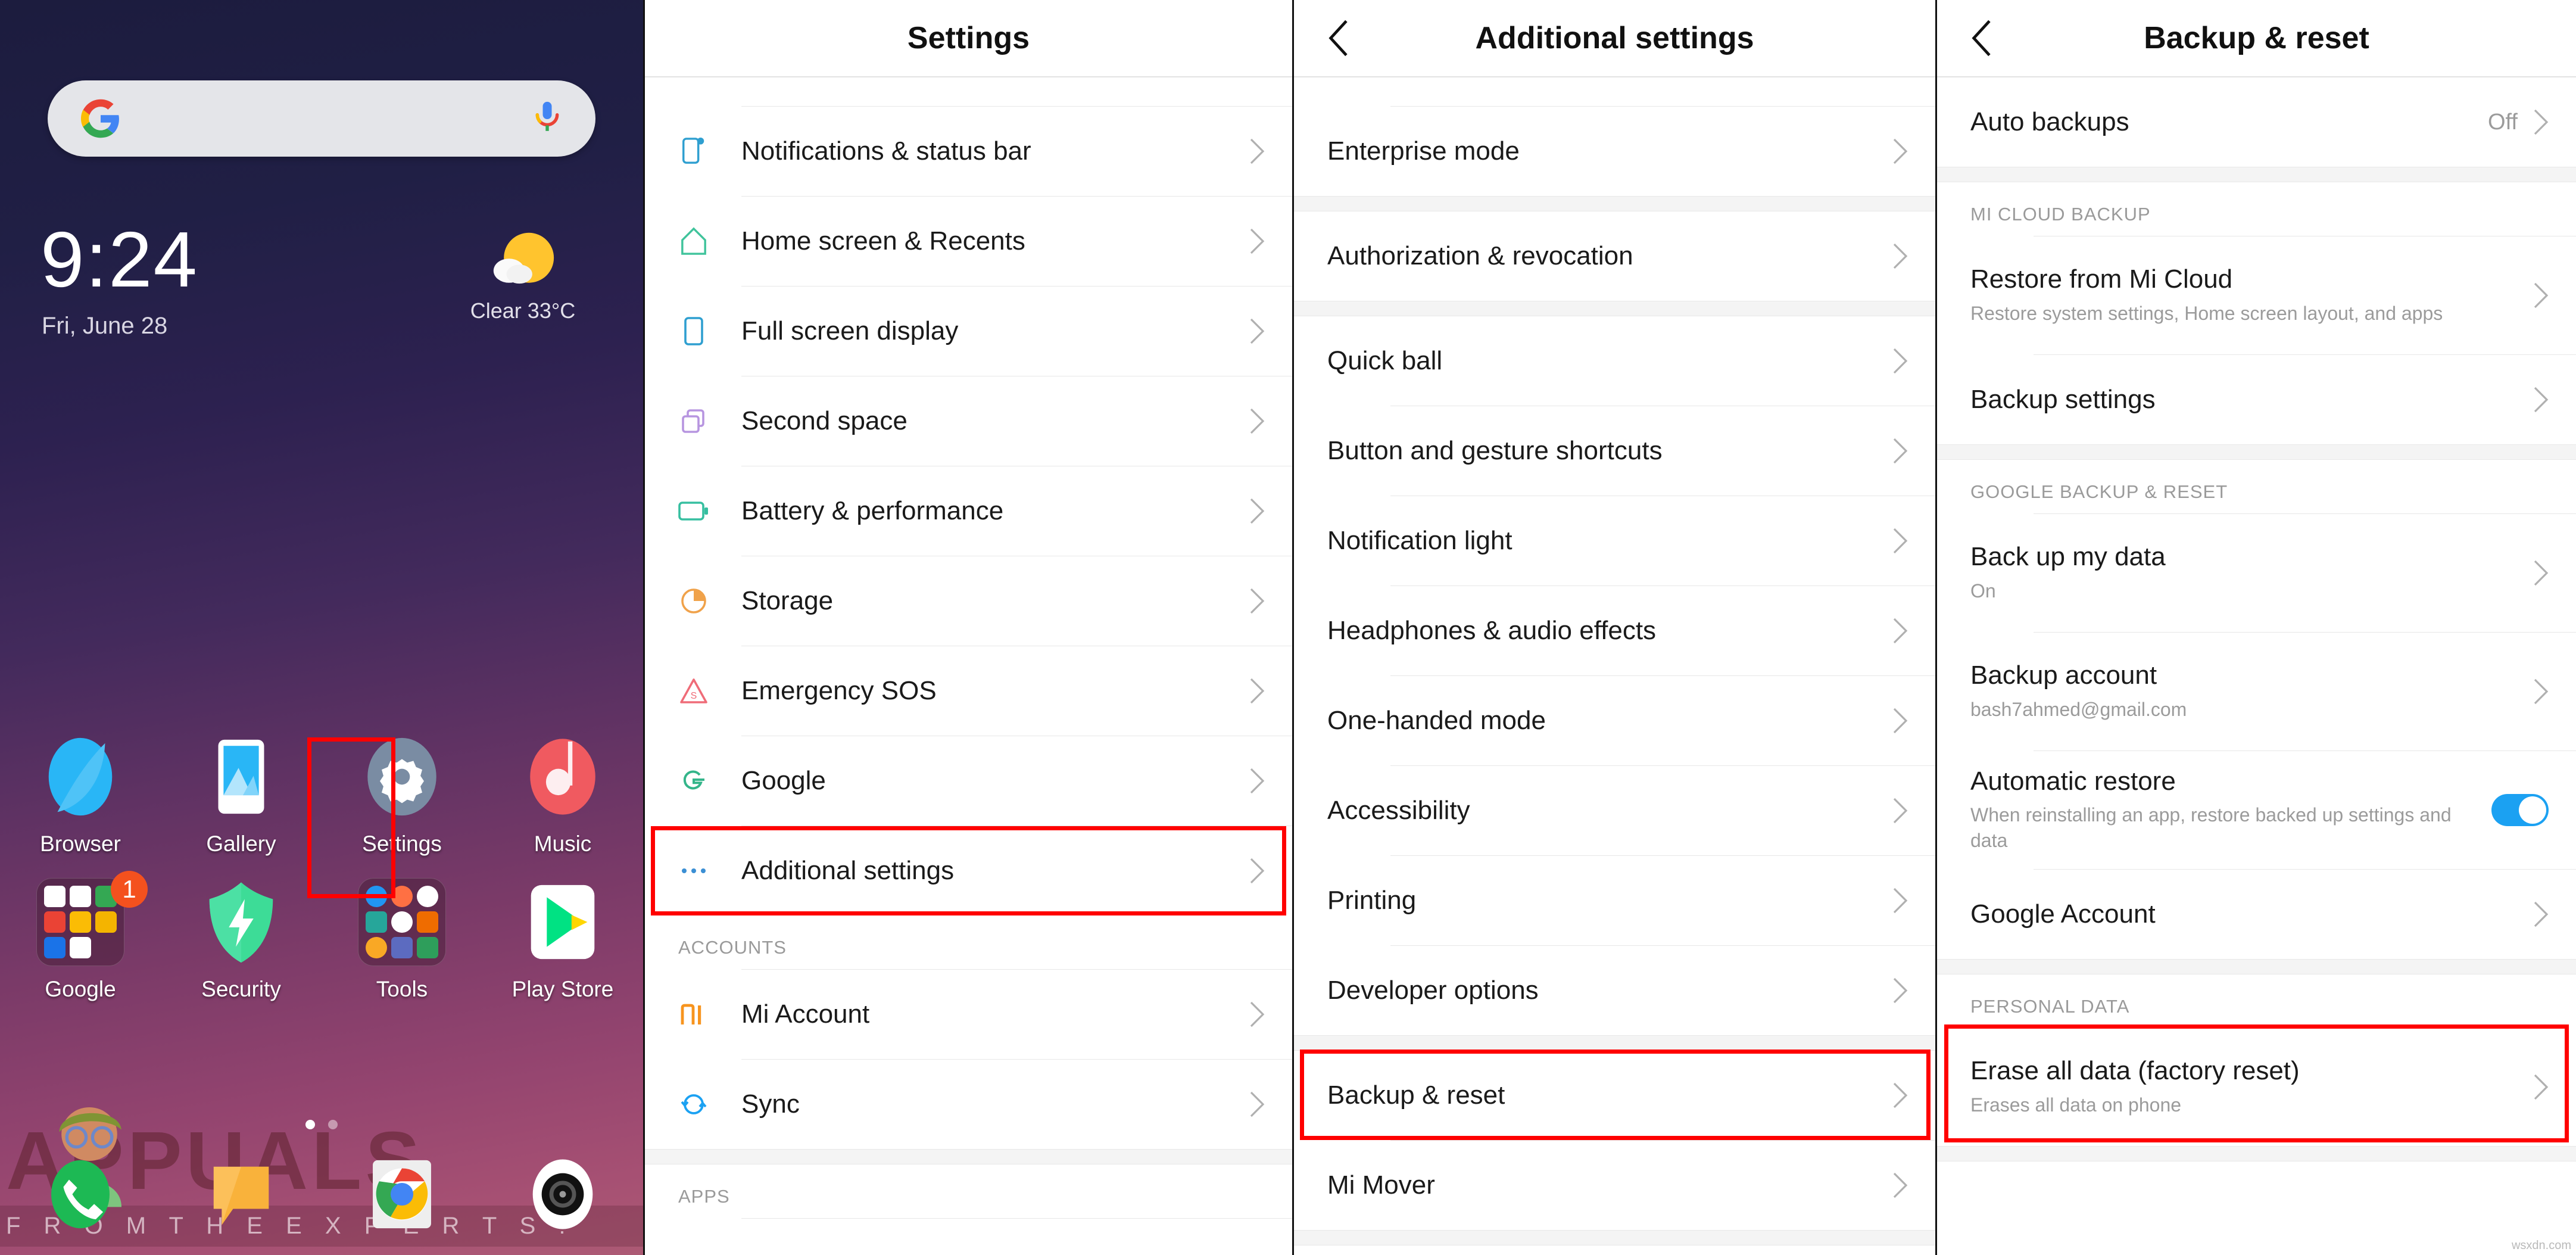  Describe the element at coordinates (402, 922) in the screenshot. I see `tools-folder-icon` at that location.